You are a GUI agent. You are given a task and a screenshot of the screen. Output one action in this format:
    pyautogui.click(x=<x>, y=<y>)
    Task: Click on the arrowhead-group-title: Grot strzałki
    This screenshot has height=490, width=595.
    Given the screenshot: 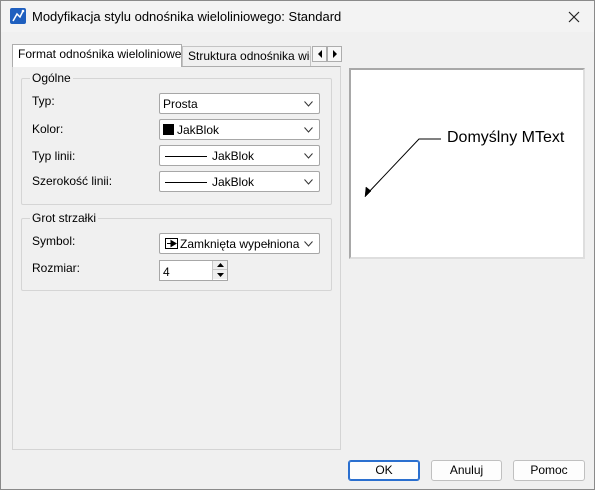 What is the action you would take?
    pyautogui.click(x=64, y=218)
    